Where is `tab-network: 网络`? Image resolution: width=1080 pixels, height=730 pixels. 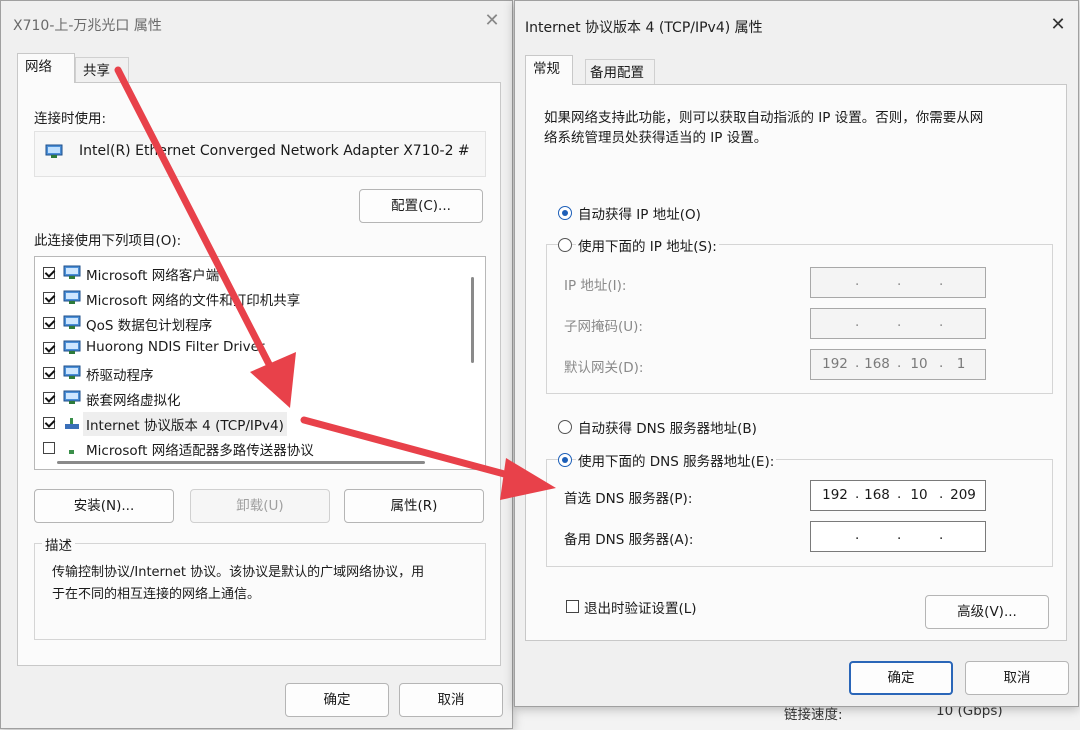
tab-network: 网络 is located at coordinates (46, 68).